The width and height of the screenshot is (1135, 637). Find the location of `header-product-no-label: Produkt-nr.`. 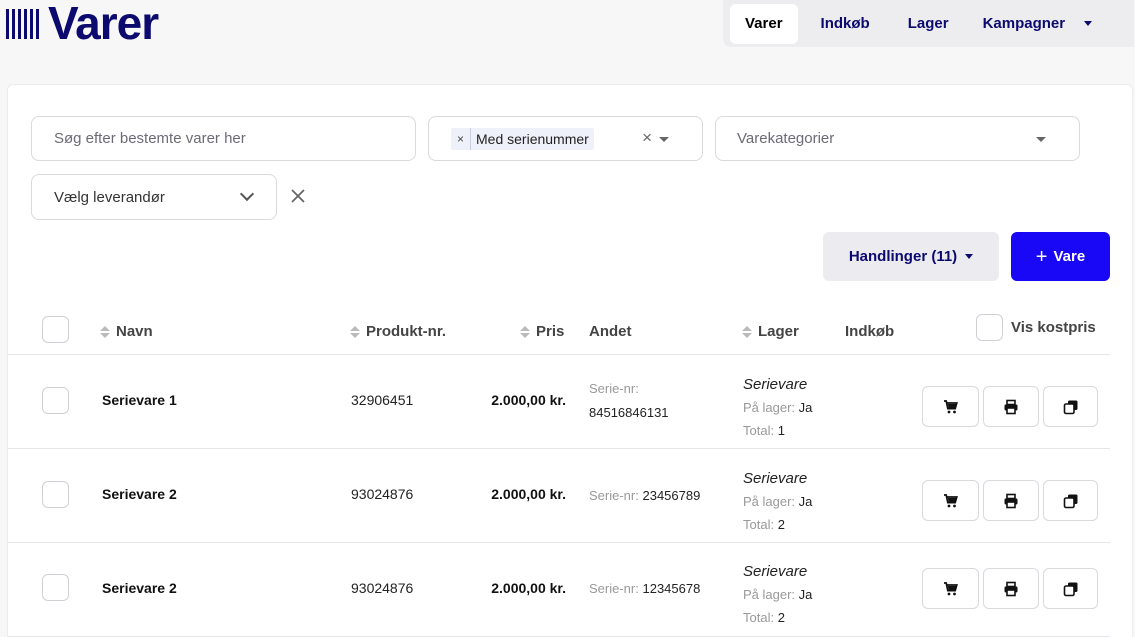

header-product-no-label: Produkt-nr. is located at coordinates (406, 331).